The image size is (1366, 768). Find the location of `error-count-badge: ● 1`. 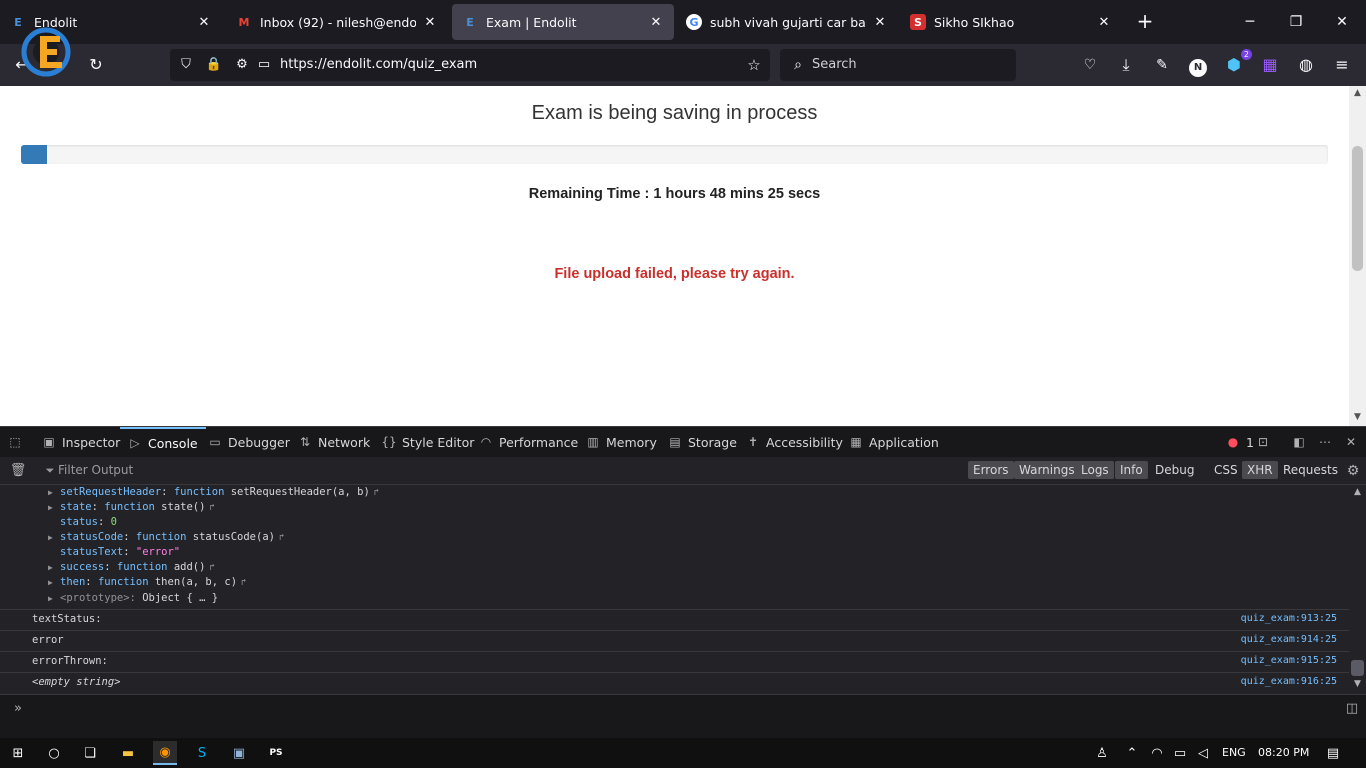

error-count-badge: ● 1 is located at coordinates (1240, 442).